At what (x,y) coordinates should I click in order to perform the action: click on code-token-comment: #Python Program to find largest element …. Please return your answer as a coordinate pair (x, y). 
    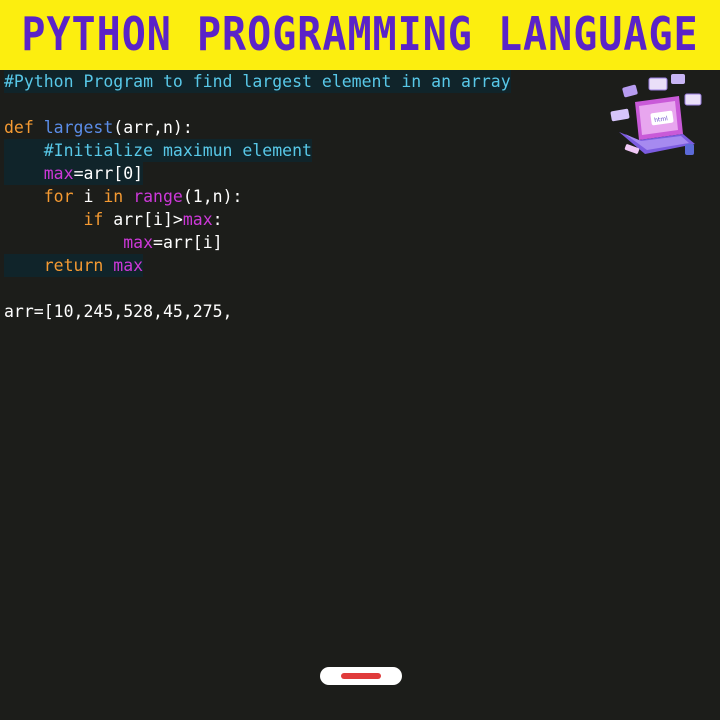
    Looking at the image, I should click on (257, 81).